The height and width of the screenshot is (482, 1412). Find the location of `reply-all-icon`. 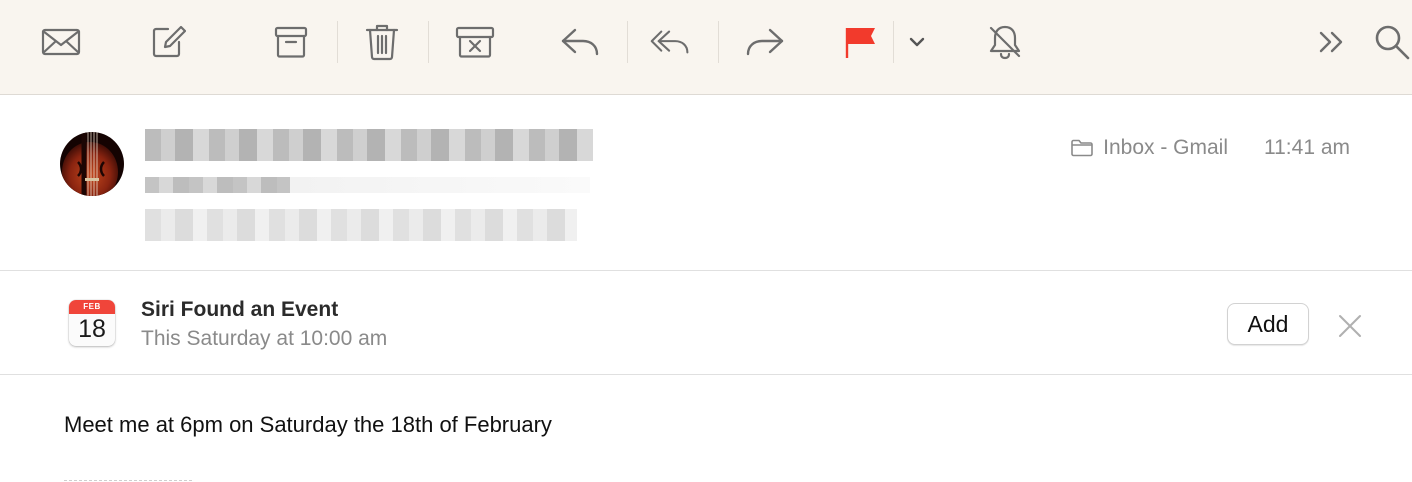

reply-all-icon is located at coordinates (669, 42).